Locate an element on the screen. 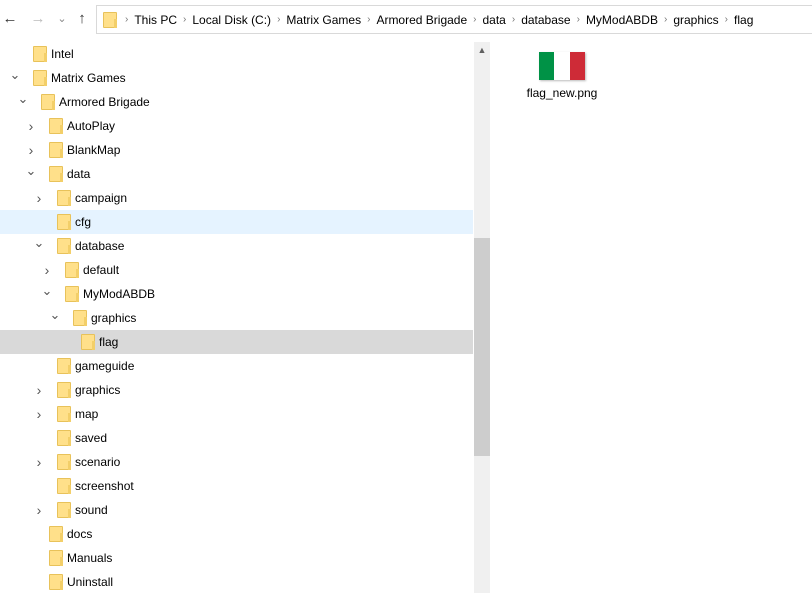  tree-item: ⌄ data is located at coordinates (236, 174).